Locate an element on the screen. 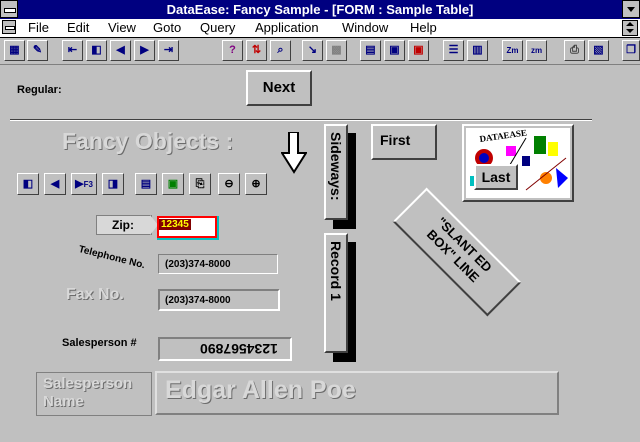  print-setup-icon: ▧ is located at coordinates (598, 50).